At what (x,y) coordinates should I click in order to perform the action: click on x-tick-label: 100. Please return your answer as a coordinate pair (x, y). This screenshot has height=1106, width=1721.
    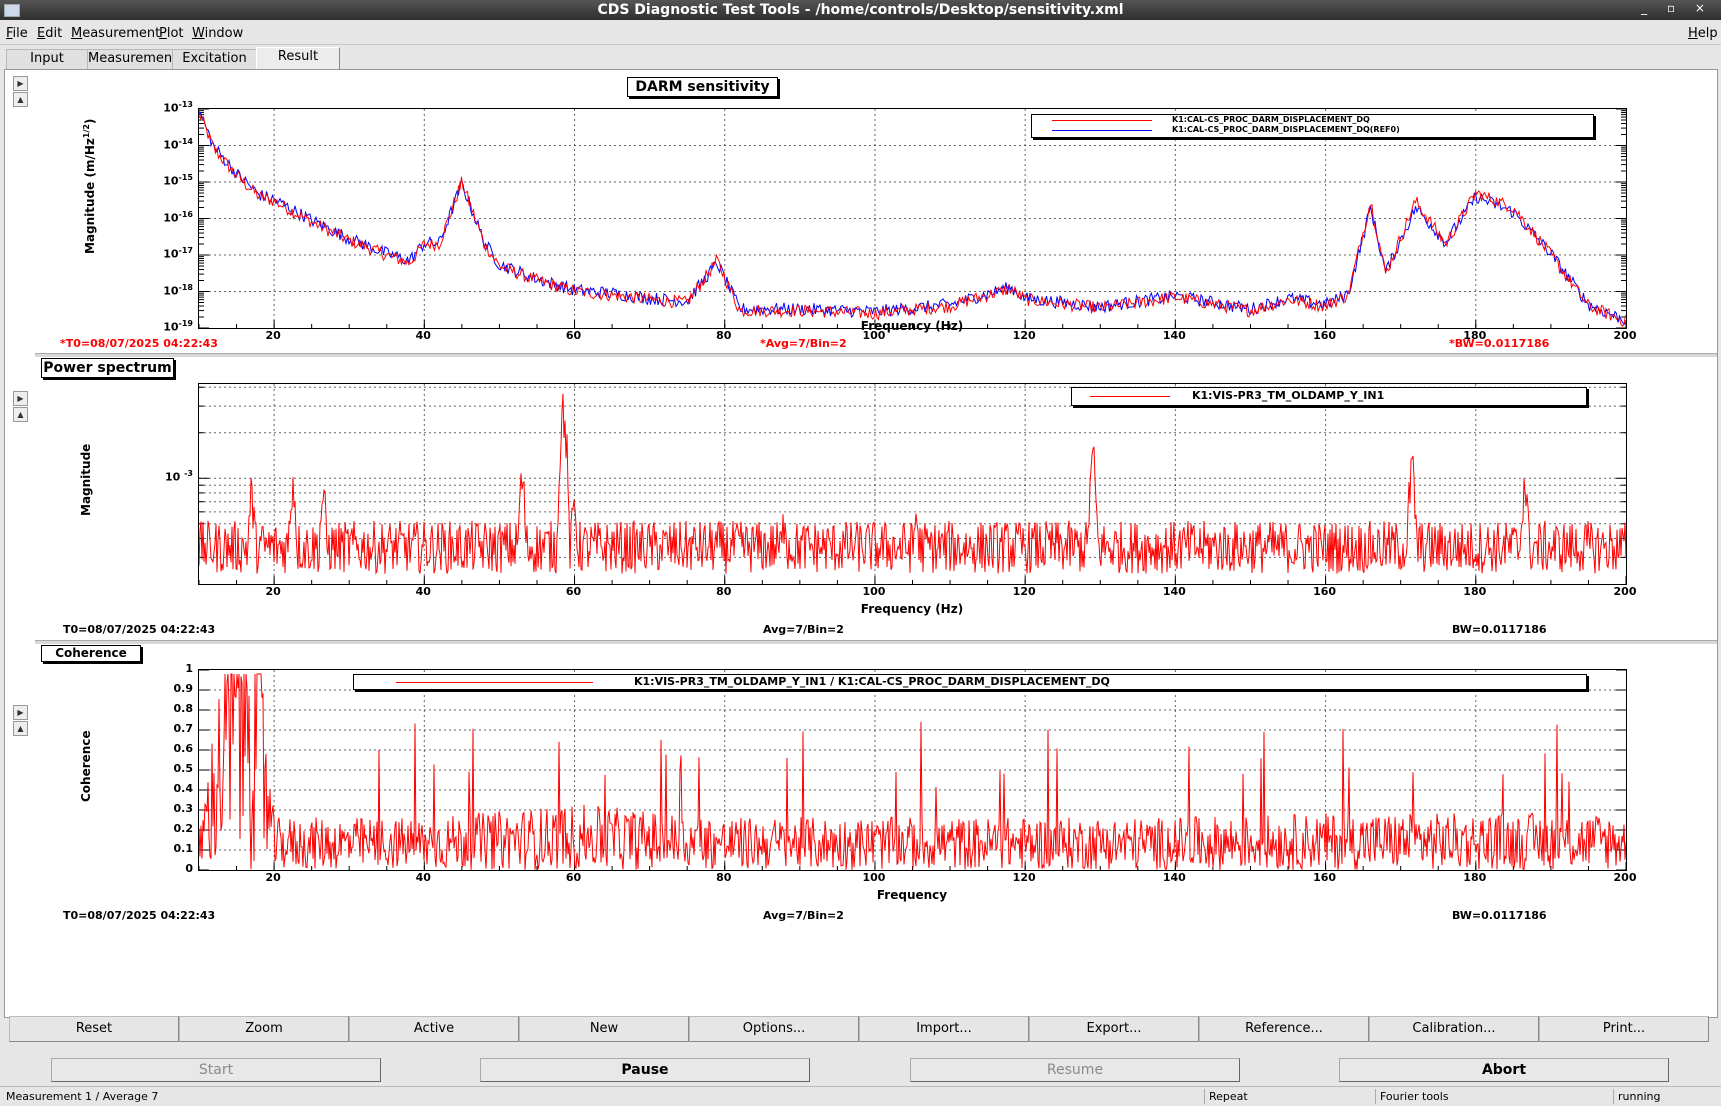
    Looking at the image, I should click on (874, 877).